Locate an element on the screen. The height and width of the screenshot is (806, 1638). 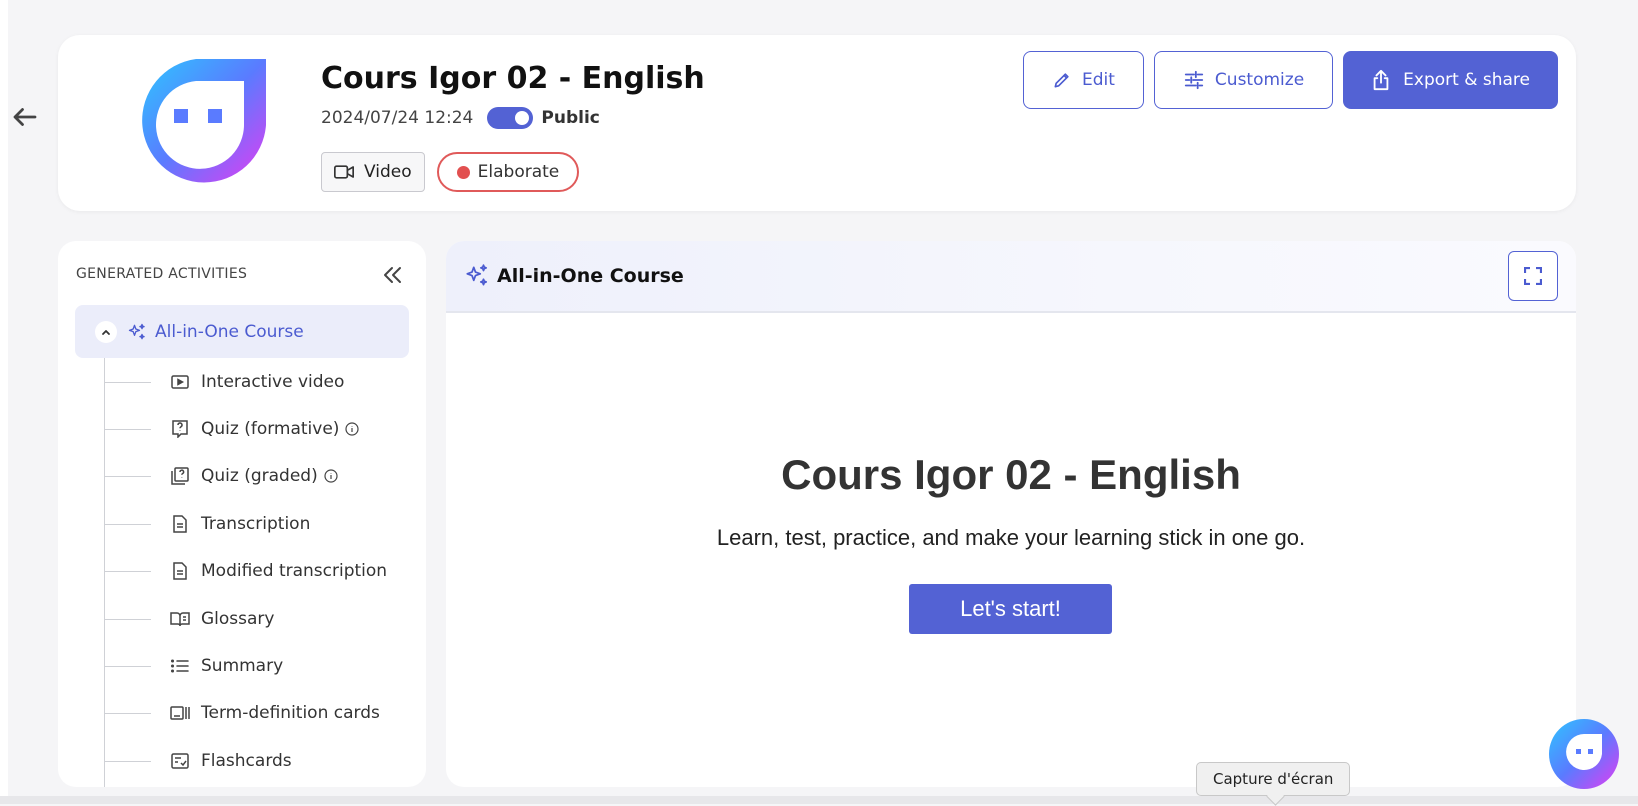
quiz-graded-icon is located at coordinates (180, 476).